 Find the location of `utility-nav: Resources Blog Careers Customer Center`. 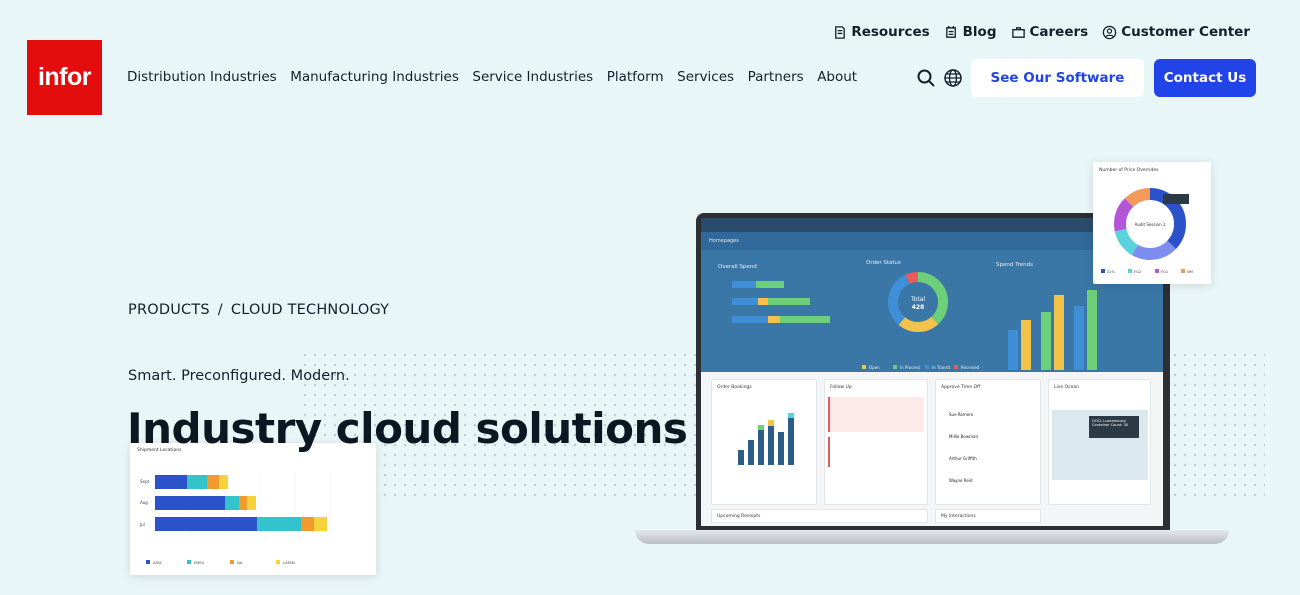

utility-nav: Resources Blog Careers Customer Center is located at coordinates (1041, 32).